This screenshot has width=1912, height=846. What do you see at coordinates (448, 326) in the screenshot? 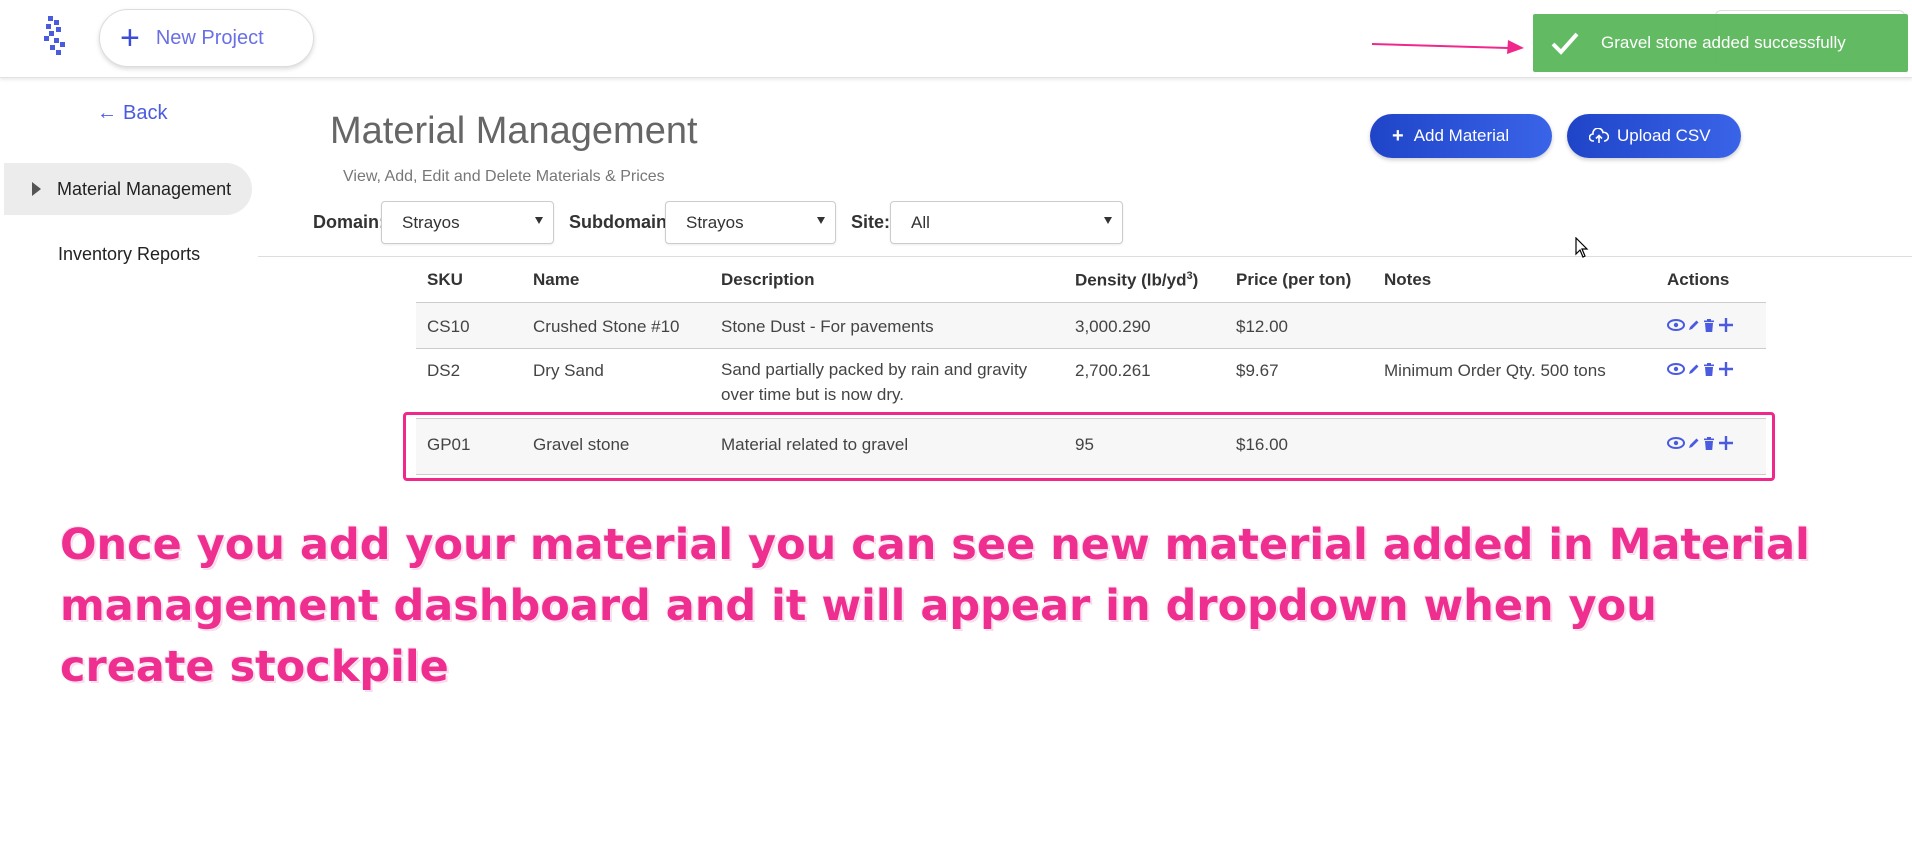
I see `cell-sku: CS10` at bounding box center [448, 326].